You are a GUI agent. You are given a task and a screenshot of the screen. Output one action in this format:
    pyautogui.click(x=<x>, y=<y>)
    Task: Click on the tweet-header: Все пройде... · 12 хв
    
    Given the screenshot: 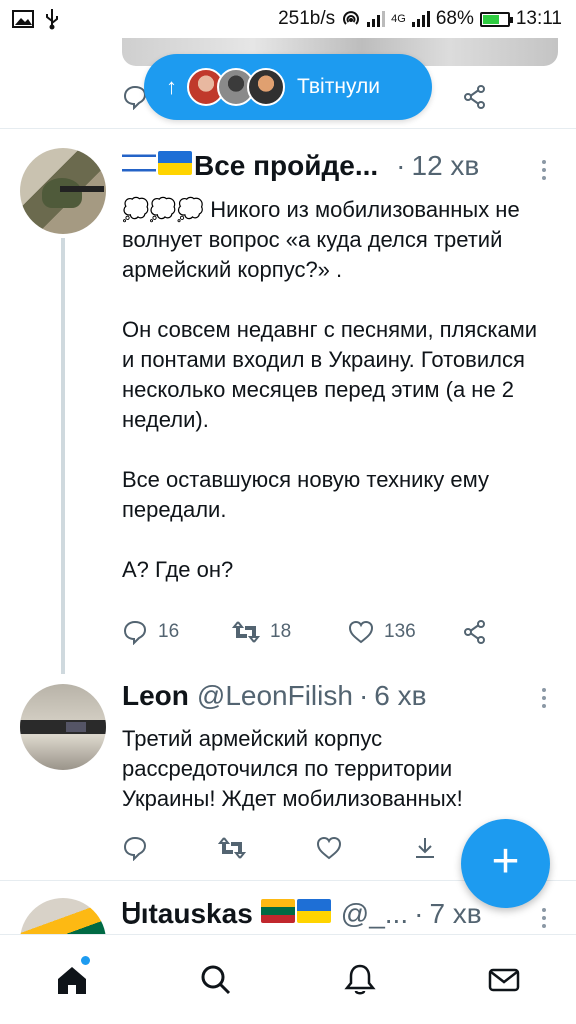 What is the action you would take?
    pyautogui.click(x=300, y=166)
    